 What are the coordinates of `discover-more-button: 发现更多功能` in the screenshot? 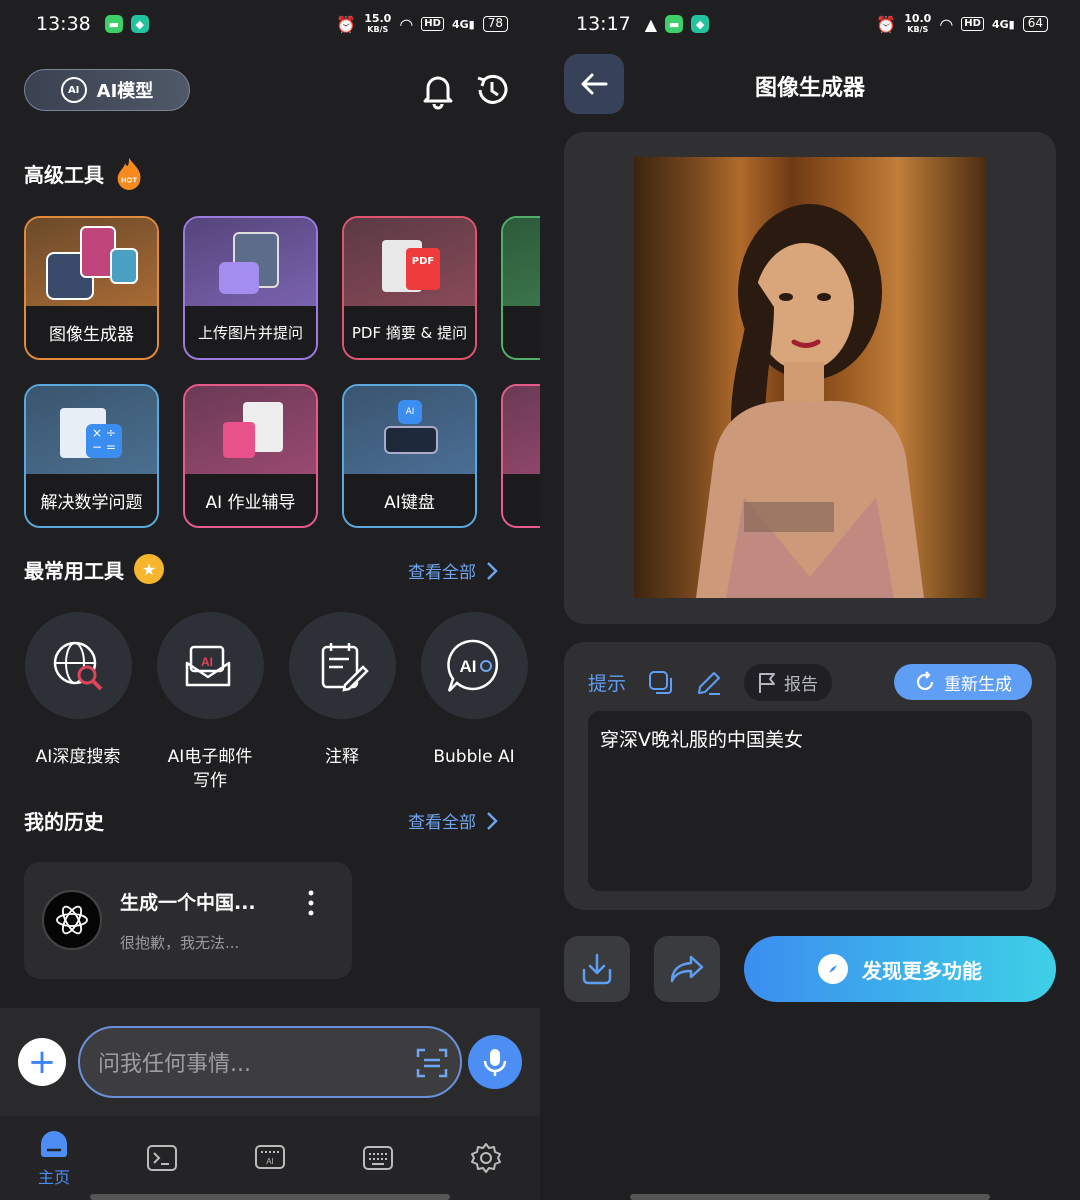 It's located at (900, 969).